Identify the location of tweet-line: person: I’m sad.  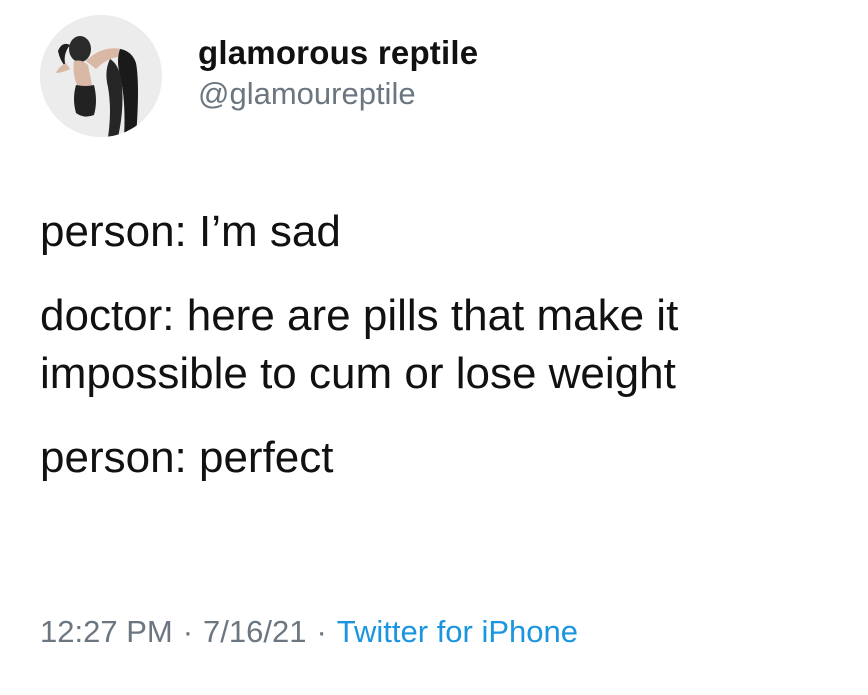
(190, 231).